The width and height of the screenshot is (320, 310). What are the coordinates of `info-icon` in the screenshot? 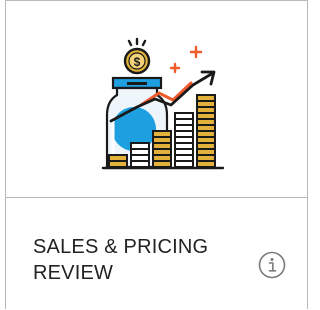 It's located at (272, 265).